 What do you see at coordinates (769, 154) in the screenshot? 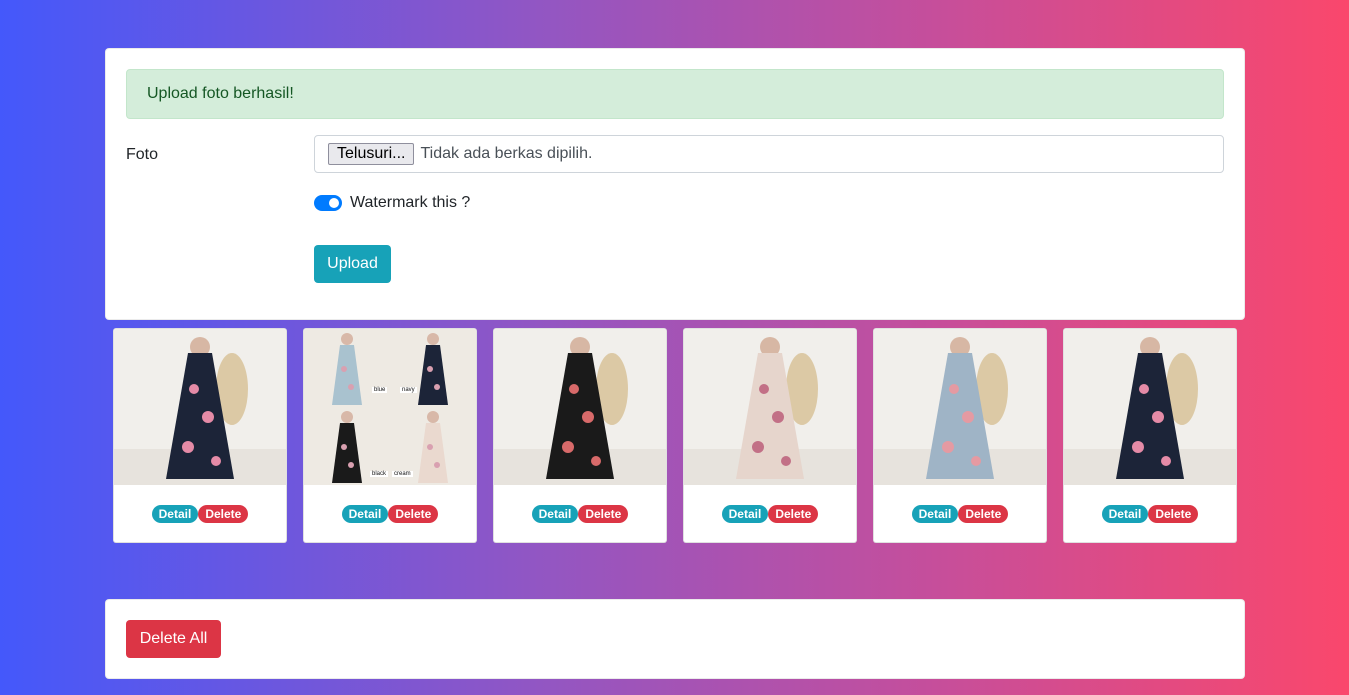
I see `file-input: Telusuri... Tidak ada berkas dipilih.` at bounding box center [769, 154].